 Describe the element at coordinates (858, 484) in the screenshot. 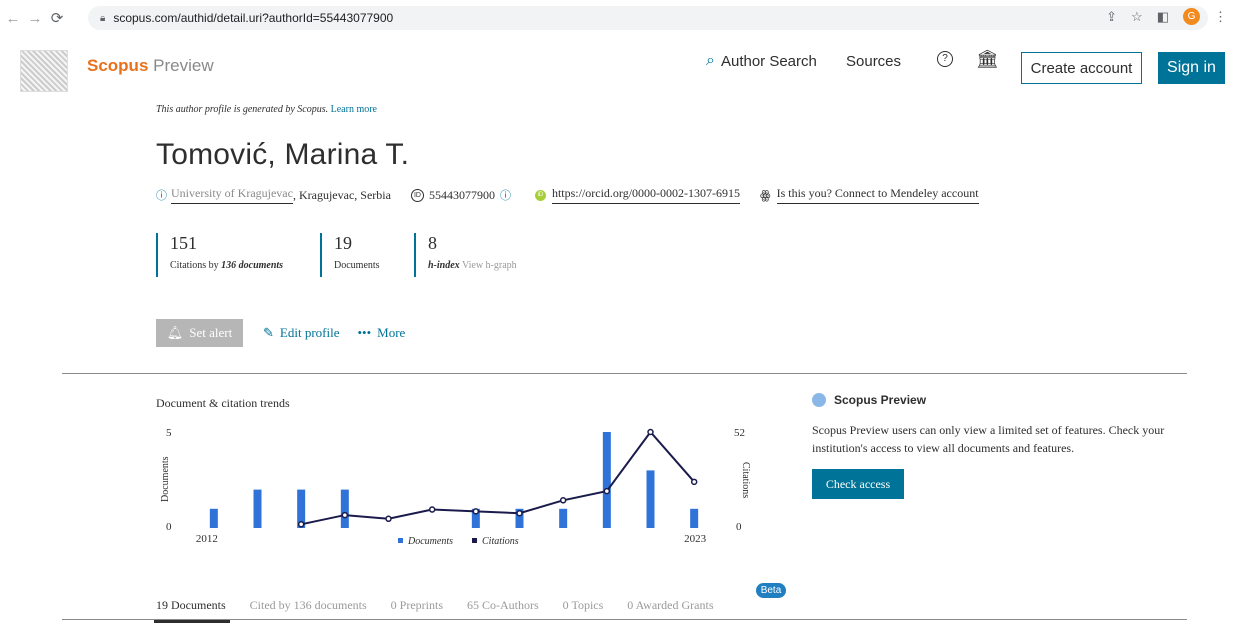

I see `check-access-button: Check access` at that location.